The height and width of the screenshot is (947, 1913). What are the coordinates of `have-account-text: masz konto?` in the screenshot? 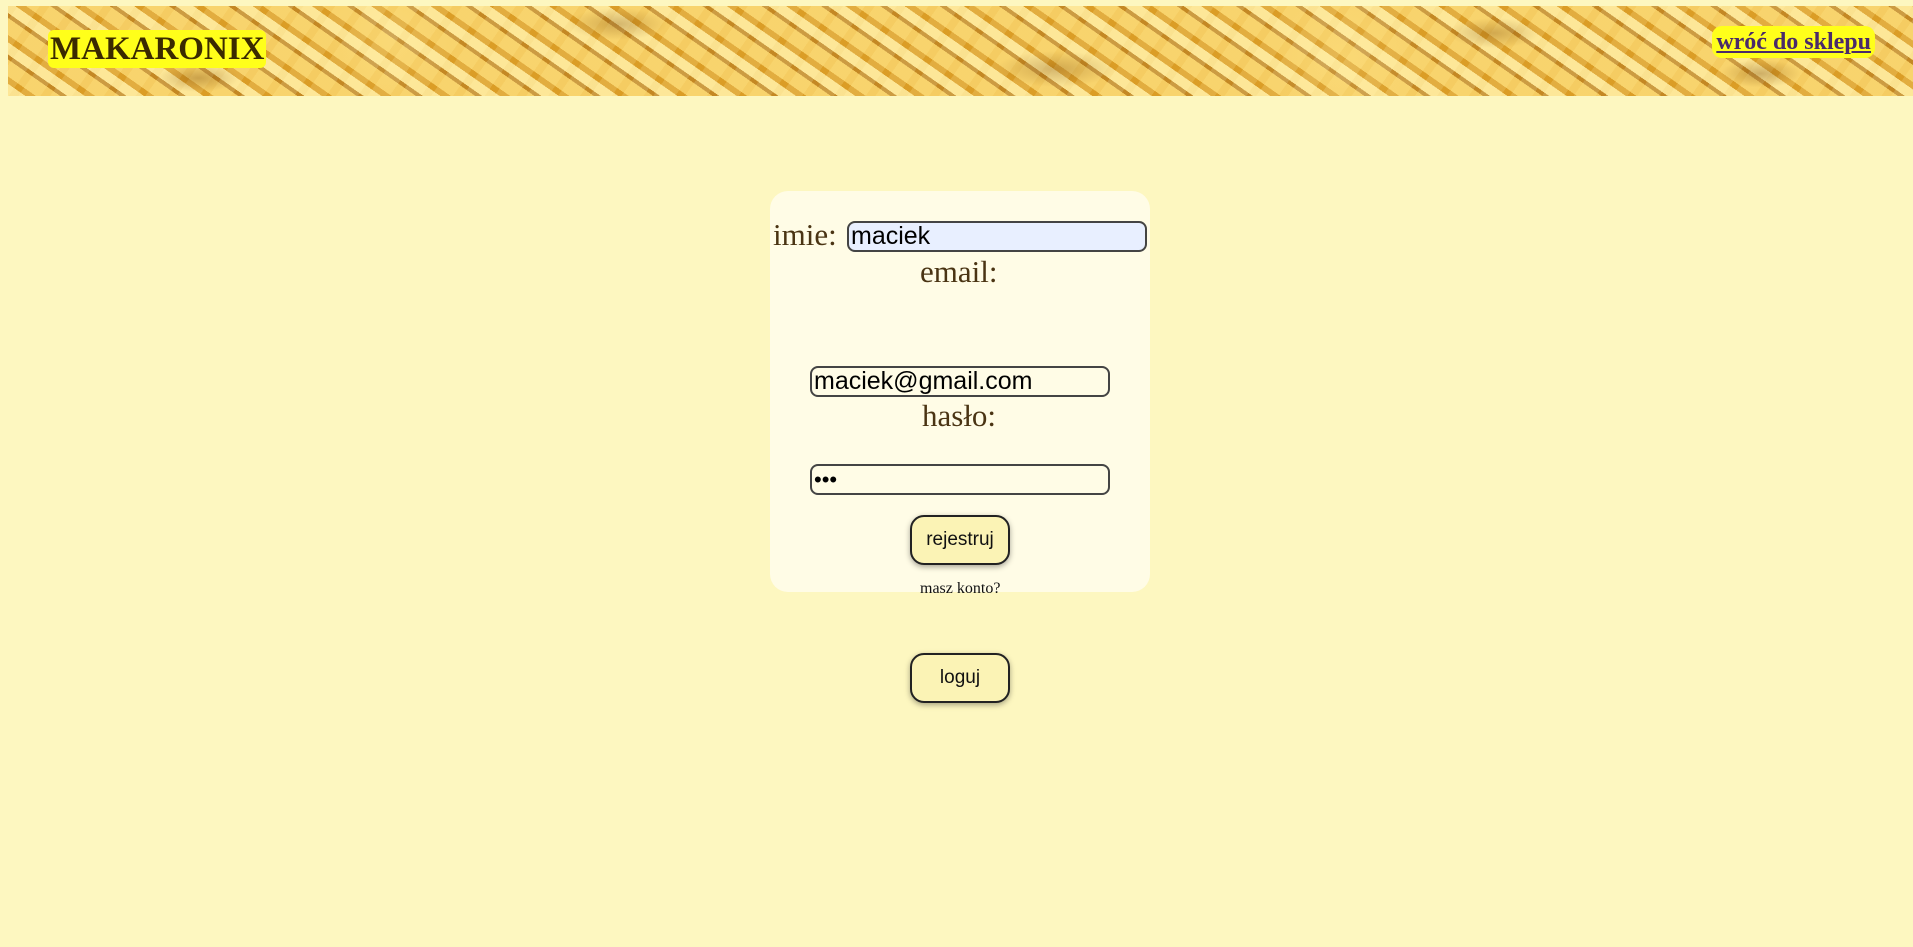 It's located at (960, 588).